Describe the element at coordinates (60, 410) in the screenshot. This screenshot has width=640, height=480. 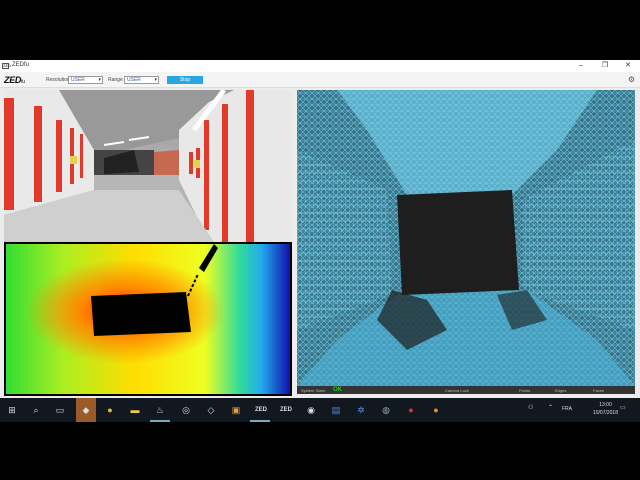
I see `task-view-icon: ▭` at that location.